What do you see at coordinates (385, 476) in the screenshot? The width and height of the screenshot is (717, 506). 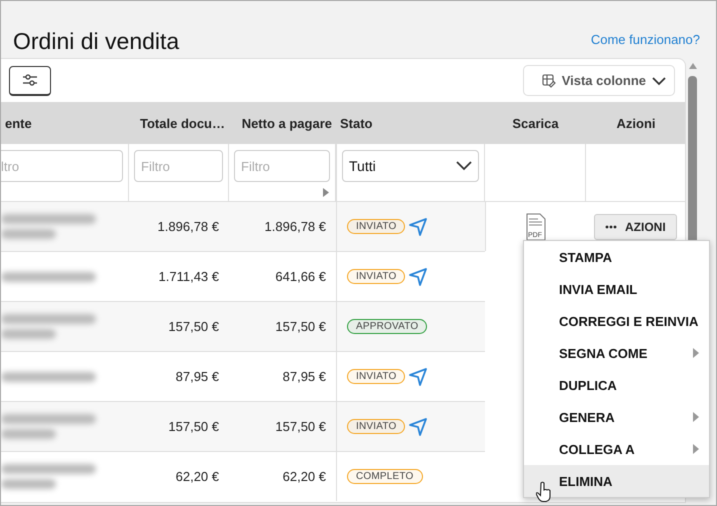 I see `status-badge: COMPLETO` at bounding box center [385, 476].